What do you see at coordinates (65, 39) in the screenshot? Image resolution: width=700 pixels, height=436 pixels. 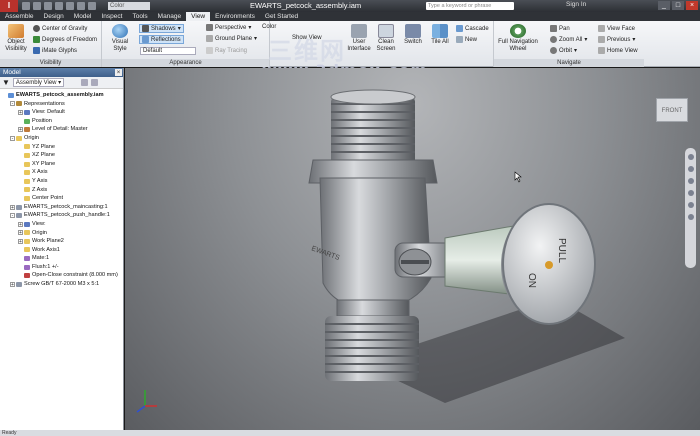 I see `degrees-of-freedom-button: Degrees of Freedom` at bounding box center [65, 39].